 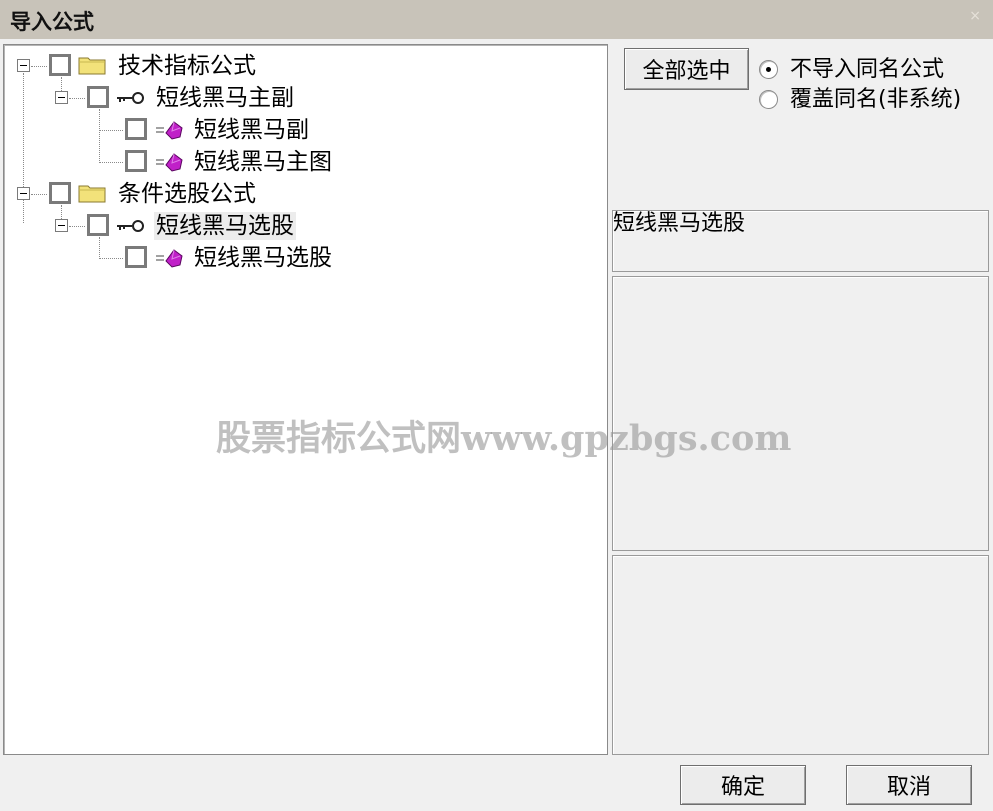 I want to click on tree-node-item: 短线黑马选股, so click(x=174, y=258).